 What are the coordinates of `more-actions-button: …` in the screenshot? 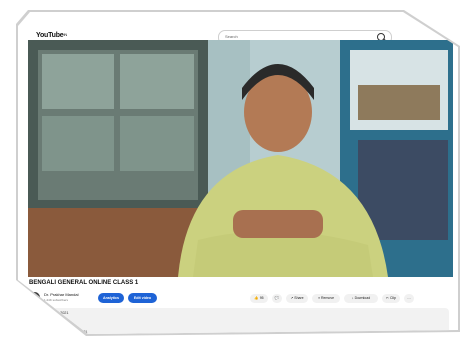 It's located at (409, 298).